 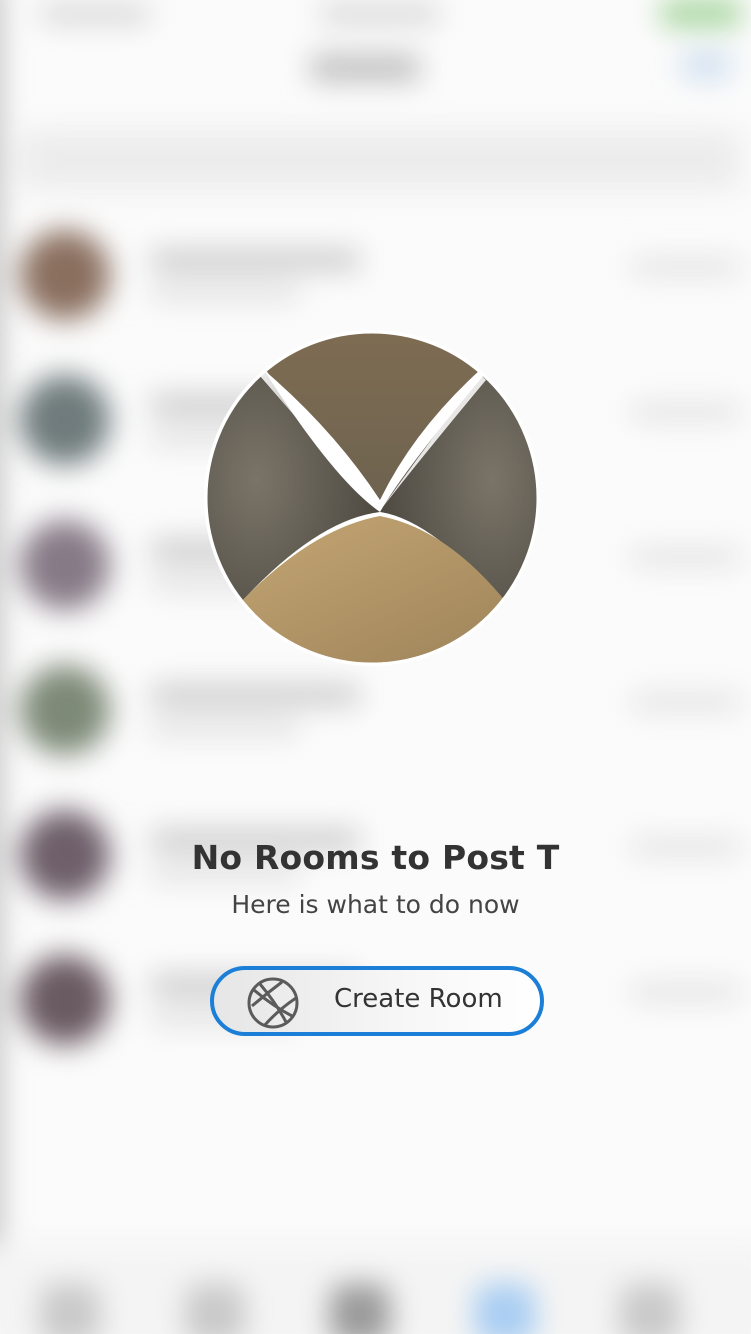 I want to click on create-room-button: Create Room, so click(x=377, y=1001).